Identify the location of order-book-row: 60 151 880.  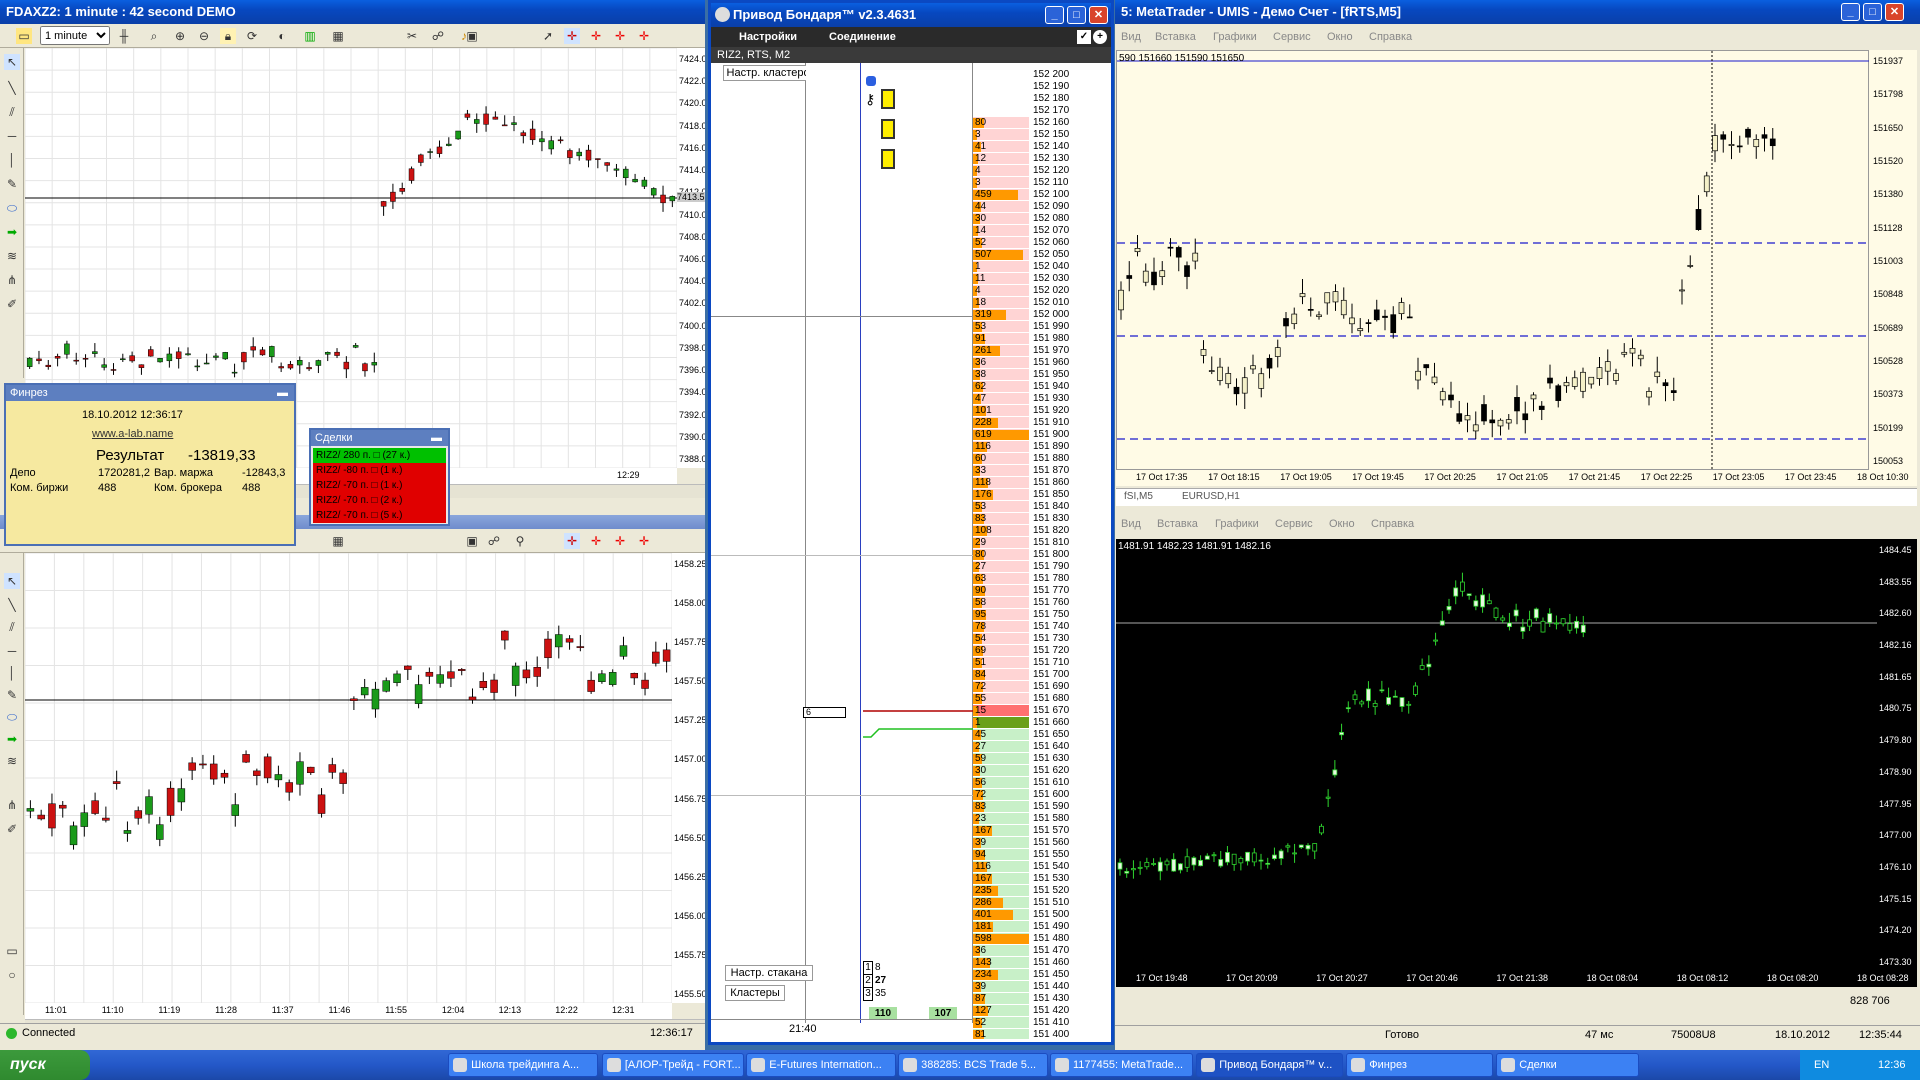
(1042, 459).